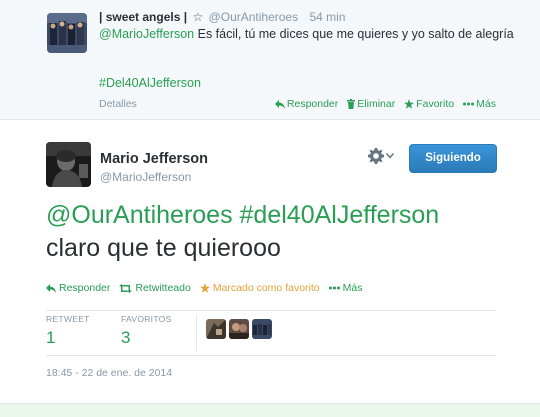 The height and width of the screenshot is (417, 540). Describe the element at coordinates (196, 333) in the screenshot. I see `stats-divider` at that location.